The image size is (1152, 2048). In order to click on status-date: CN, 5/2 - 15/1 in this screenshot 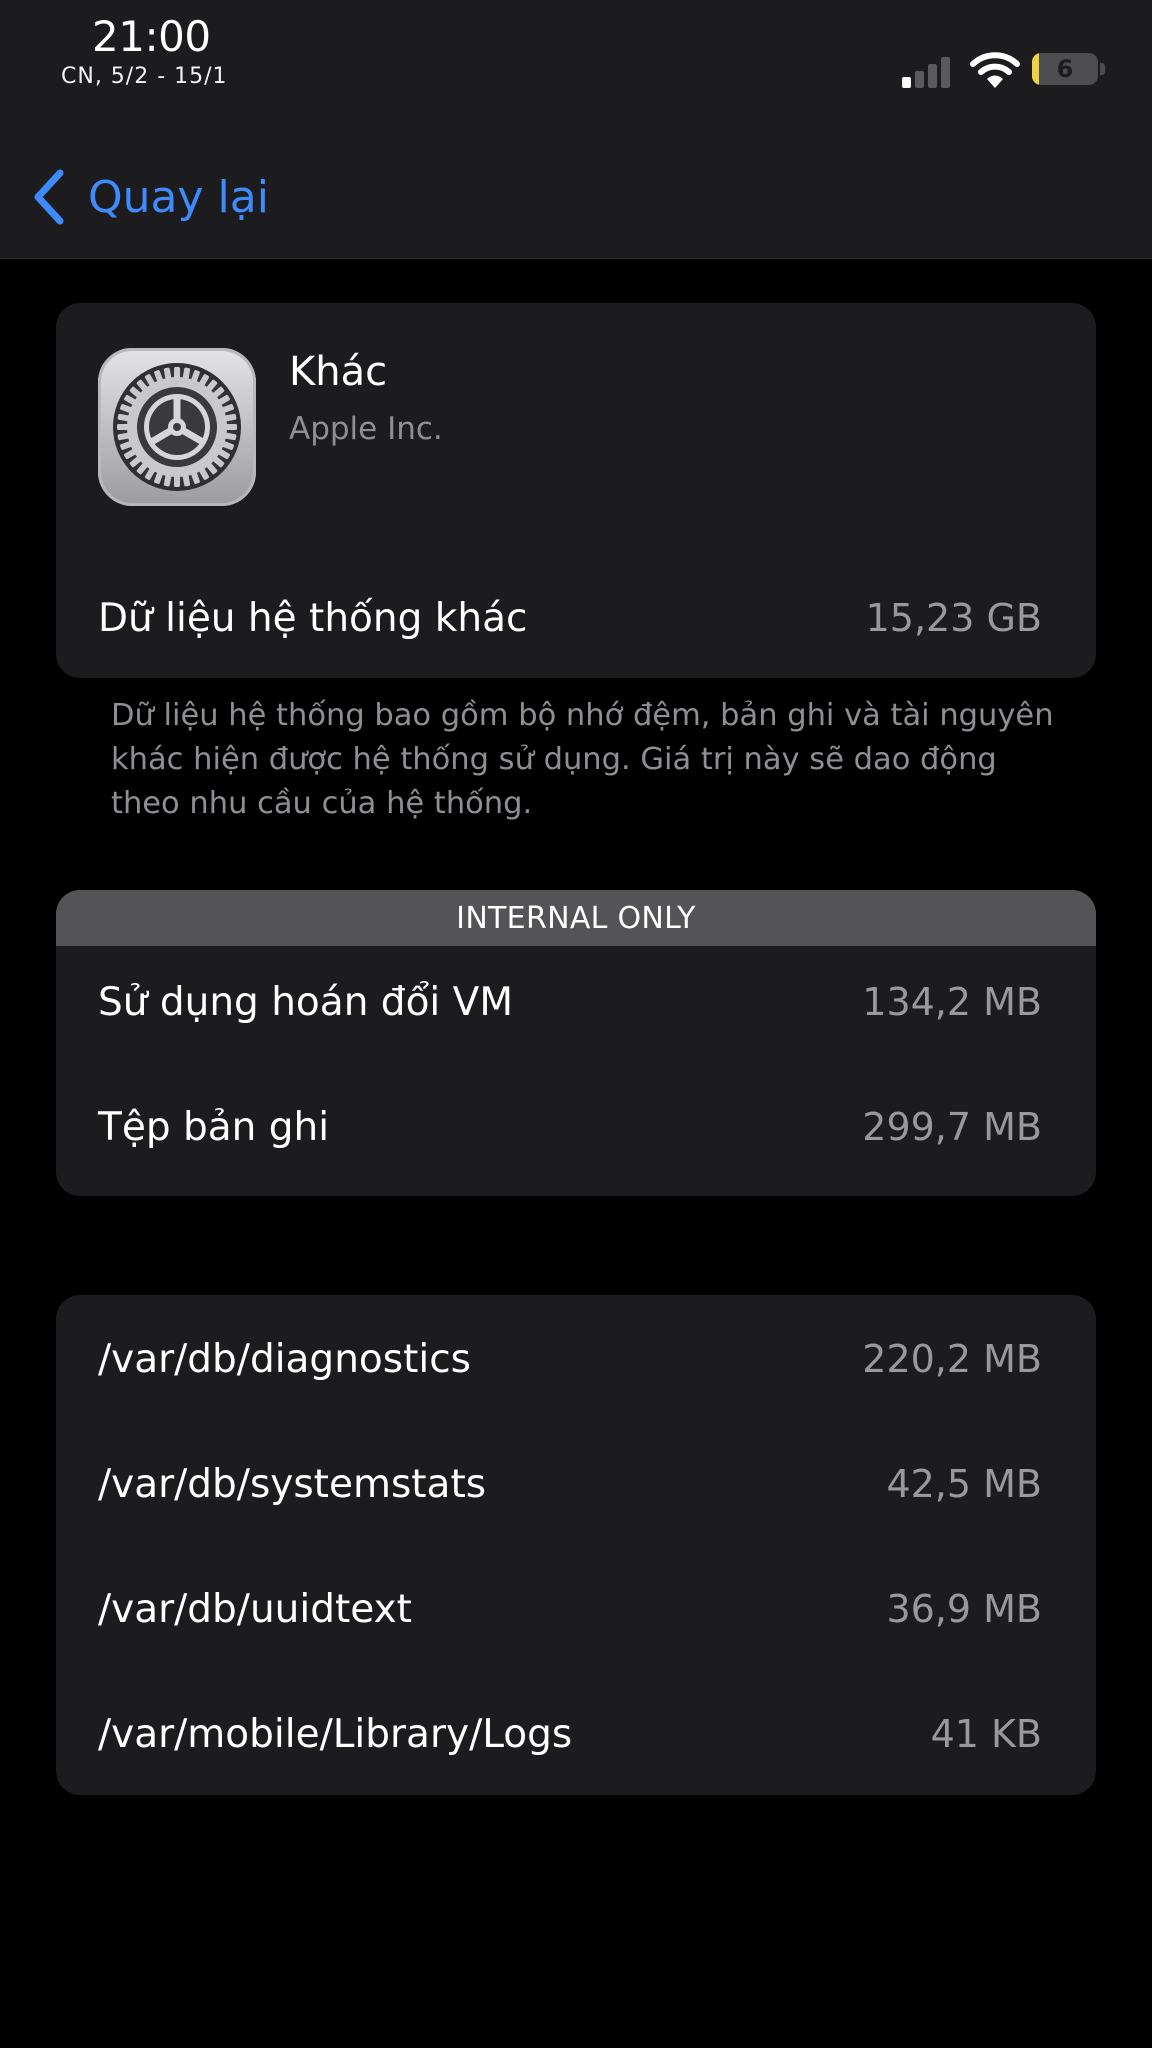, I will do `click(144, 76)`.